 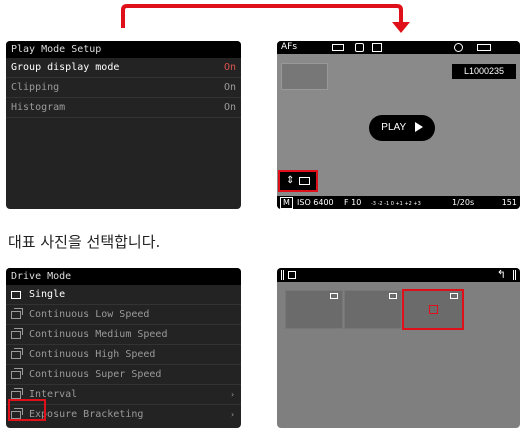 What do you see at coordinates (123, 108) in the screenshot?
I see `menu-item-histogram: Histogram On` at bounding box center [123, 108].